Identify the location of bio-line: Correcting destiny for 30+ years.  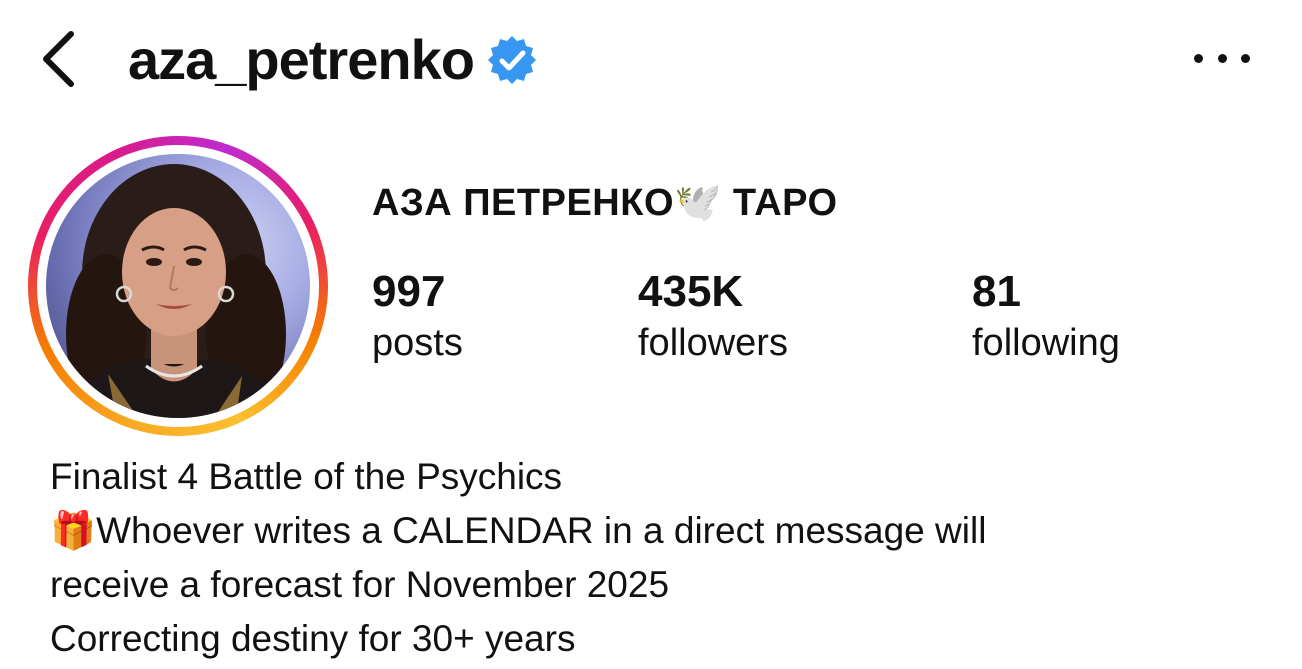
(313, 638).